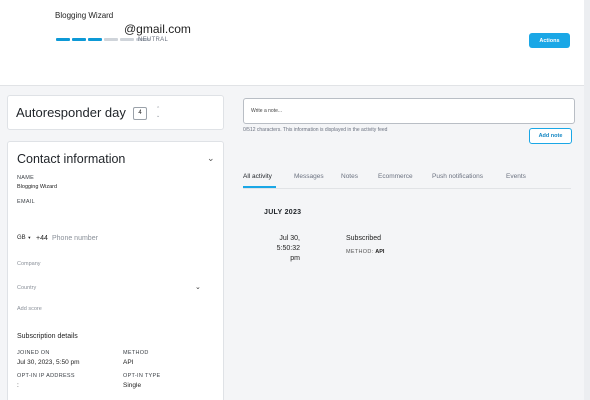 Image resolution: width=590 pixels, height=400 pixels. Describe the element at coordinates (158, 116) in the screenshot. I see `decrement-icon: ⌄` at that location.